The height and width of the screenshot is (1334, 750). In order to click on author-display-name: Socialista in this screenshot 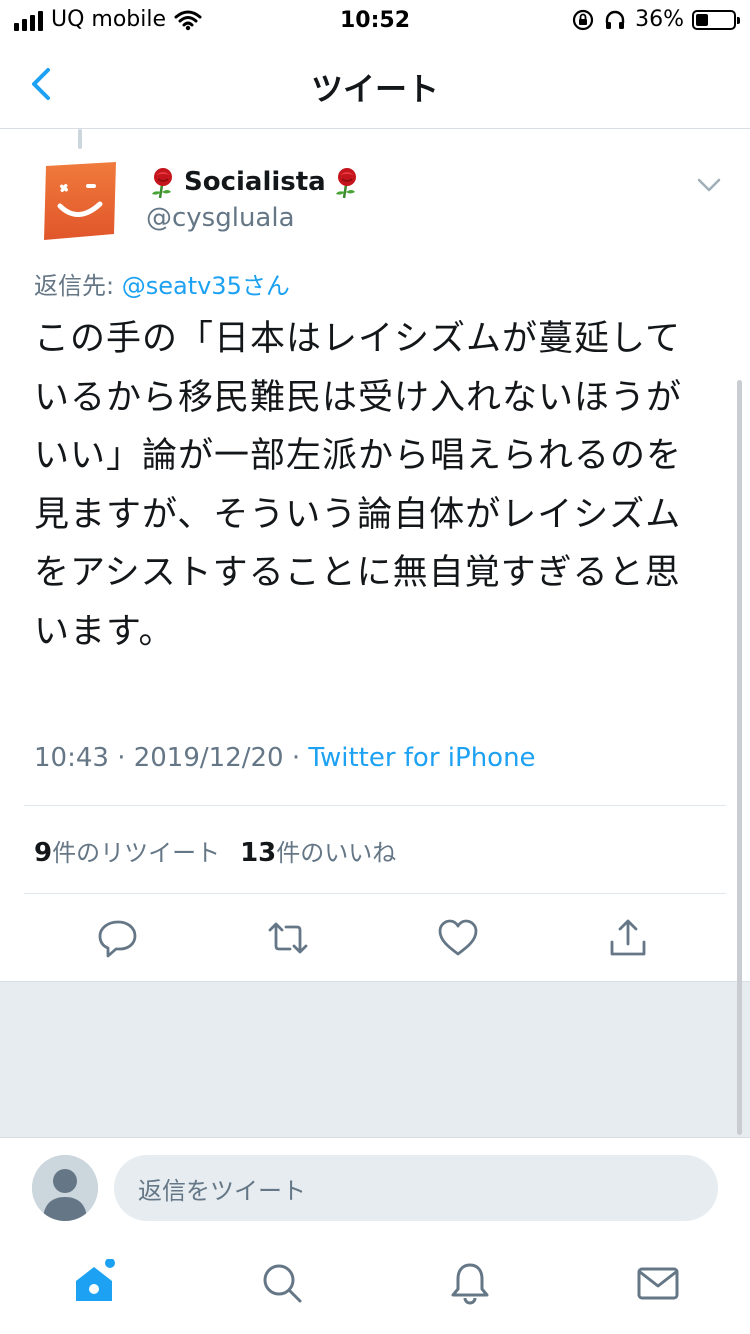, I will do `click(255, 182)`.